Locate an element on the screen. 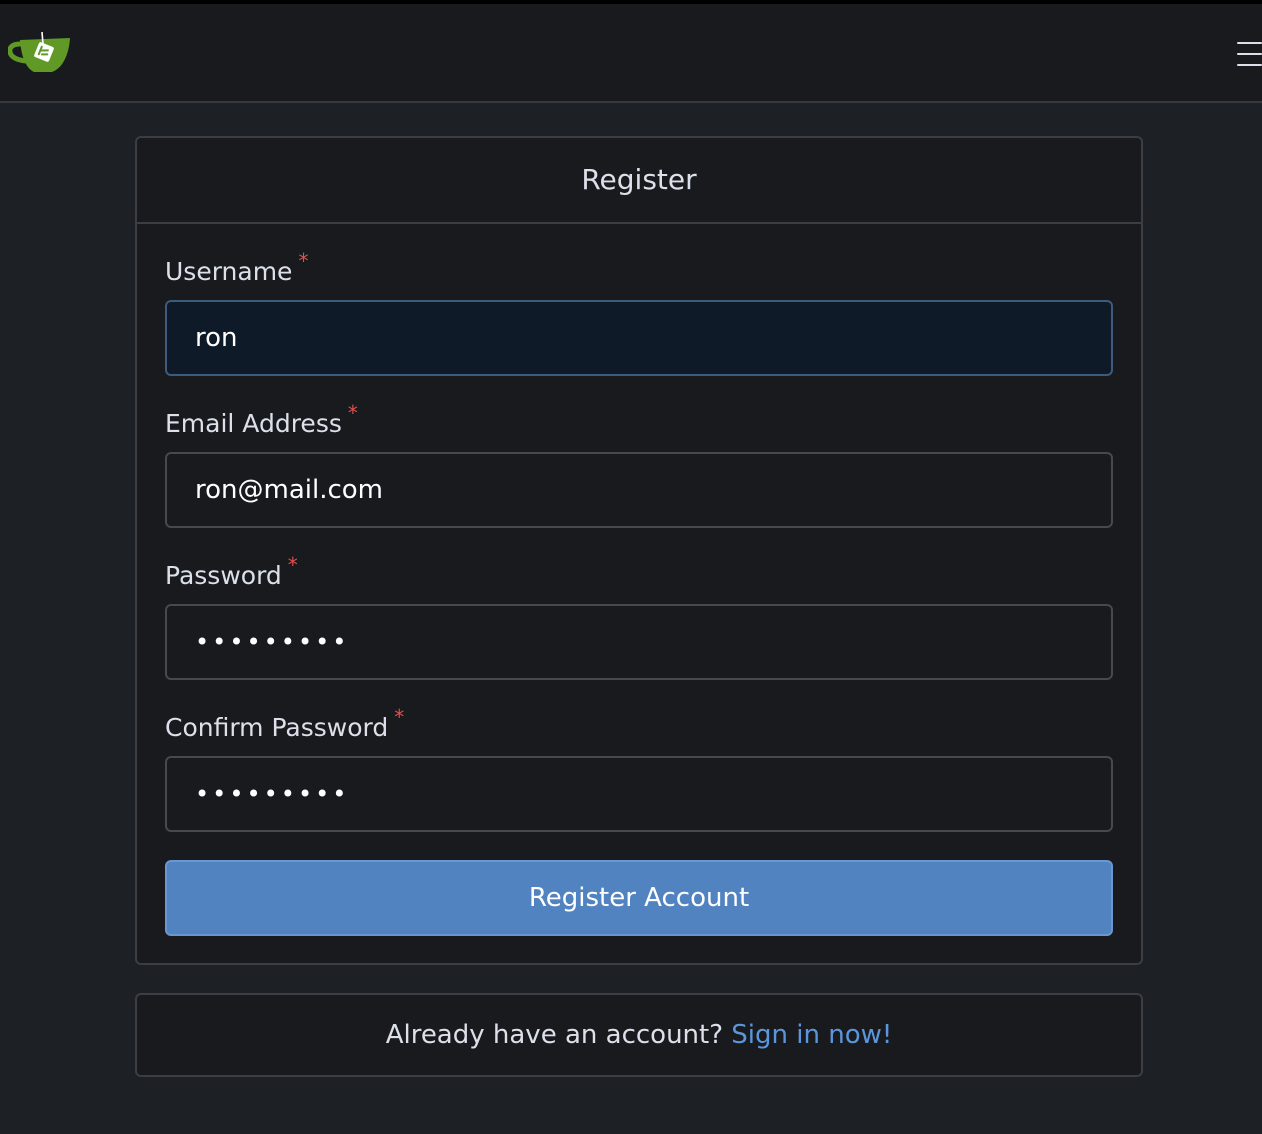 This screenshot has width=1262, height=1134. password-label: Password * is located at coordinates (231, 572).